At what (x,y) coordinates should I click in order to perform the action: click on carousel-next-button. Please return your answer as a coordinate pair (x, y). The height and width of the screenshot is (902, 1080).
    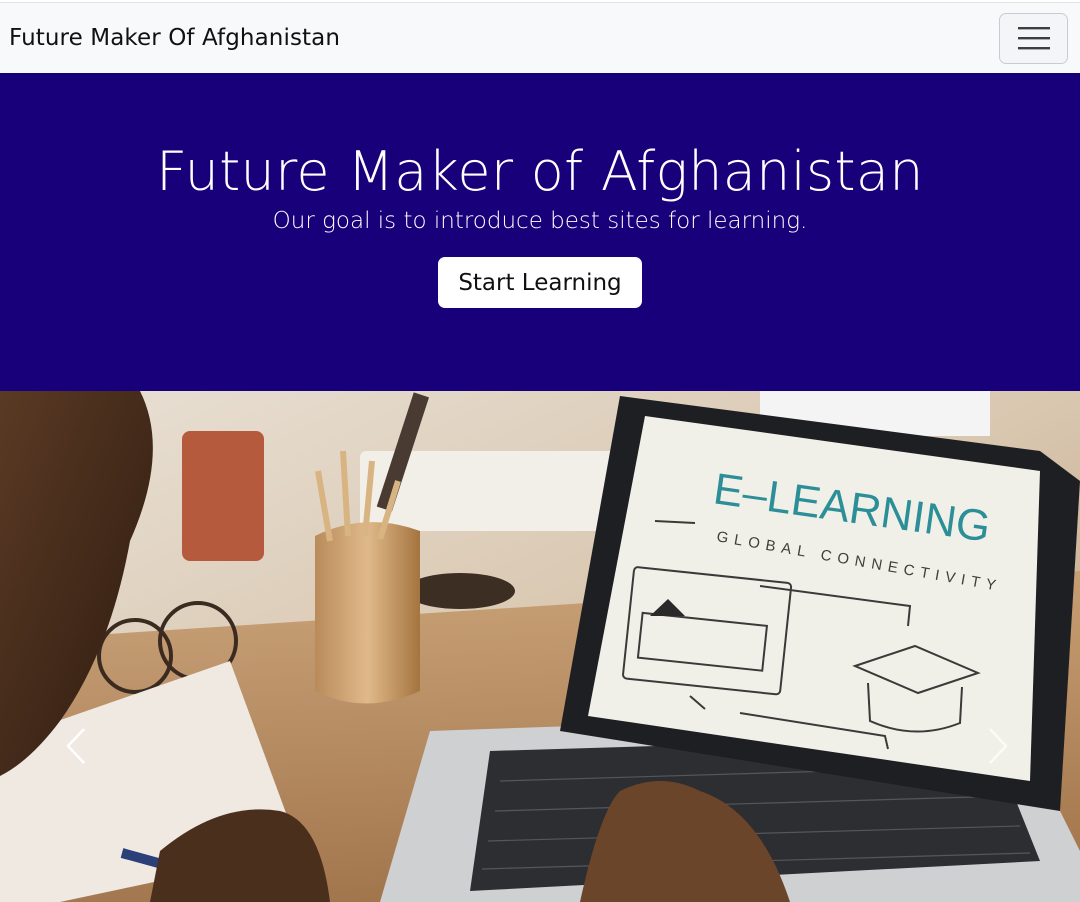
    Looking at the image, I should click on (998, 746).